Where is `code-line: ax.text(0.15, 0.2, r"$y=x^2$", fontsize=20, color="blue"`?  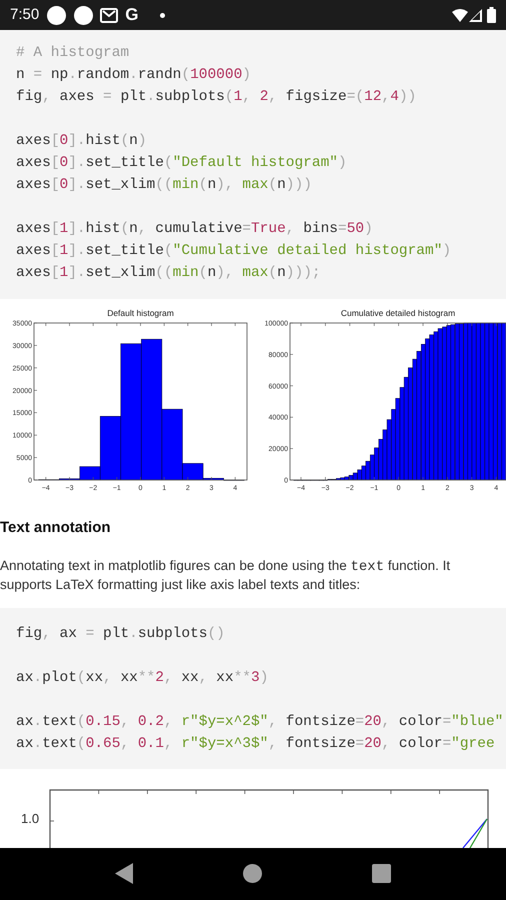
code-line: ax.text(0.15, 0.2, r"$y=x^2$", fontsize=20, color="blue" is located at coordinates (260, 722).